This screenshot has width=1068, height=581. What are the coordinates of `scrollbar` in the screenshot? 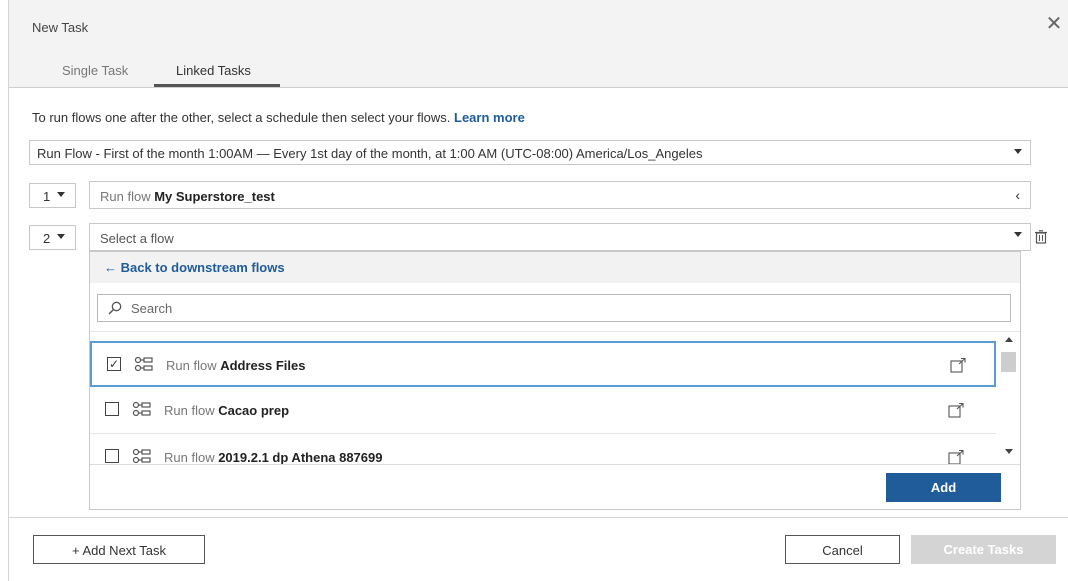 It's located at (1010, 398).